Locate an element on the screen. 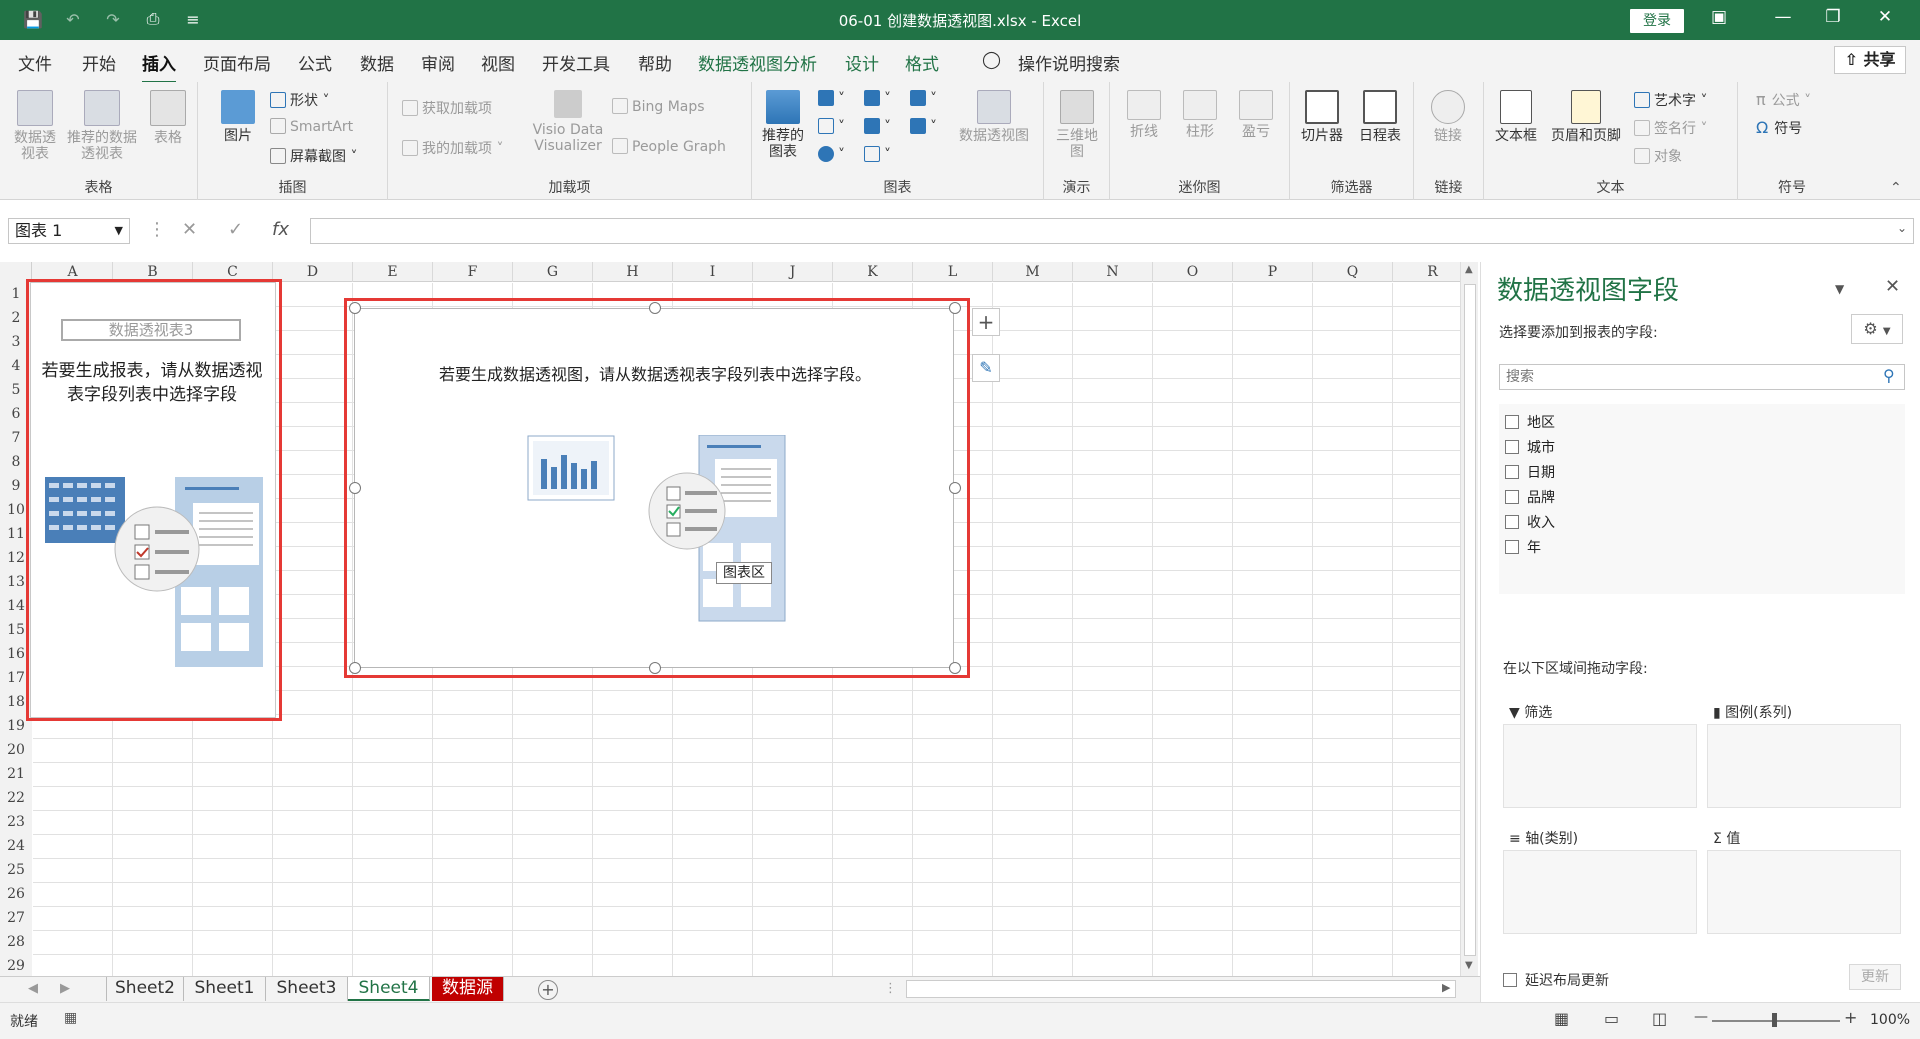 This screenshot has height=1039, width=1920. scroll-down-icon: ▼ is located at coordinates (1469, 965).